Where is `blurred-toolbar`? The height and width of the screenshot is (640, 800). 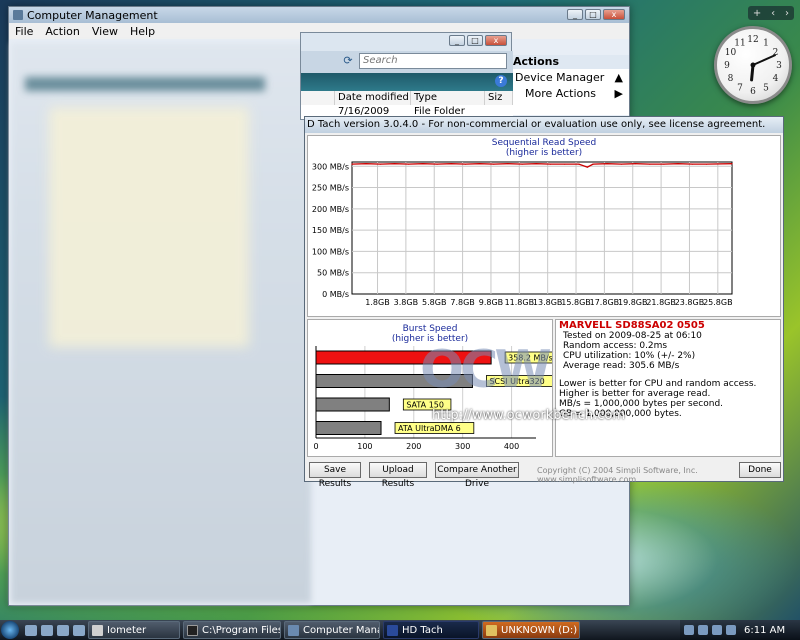 blurred-toolbar is located at coordinates (145, 84).